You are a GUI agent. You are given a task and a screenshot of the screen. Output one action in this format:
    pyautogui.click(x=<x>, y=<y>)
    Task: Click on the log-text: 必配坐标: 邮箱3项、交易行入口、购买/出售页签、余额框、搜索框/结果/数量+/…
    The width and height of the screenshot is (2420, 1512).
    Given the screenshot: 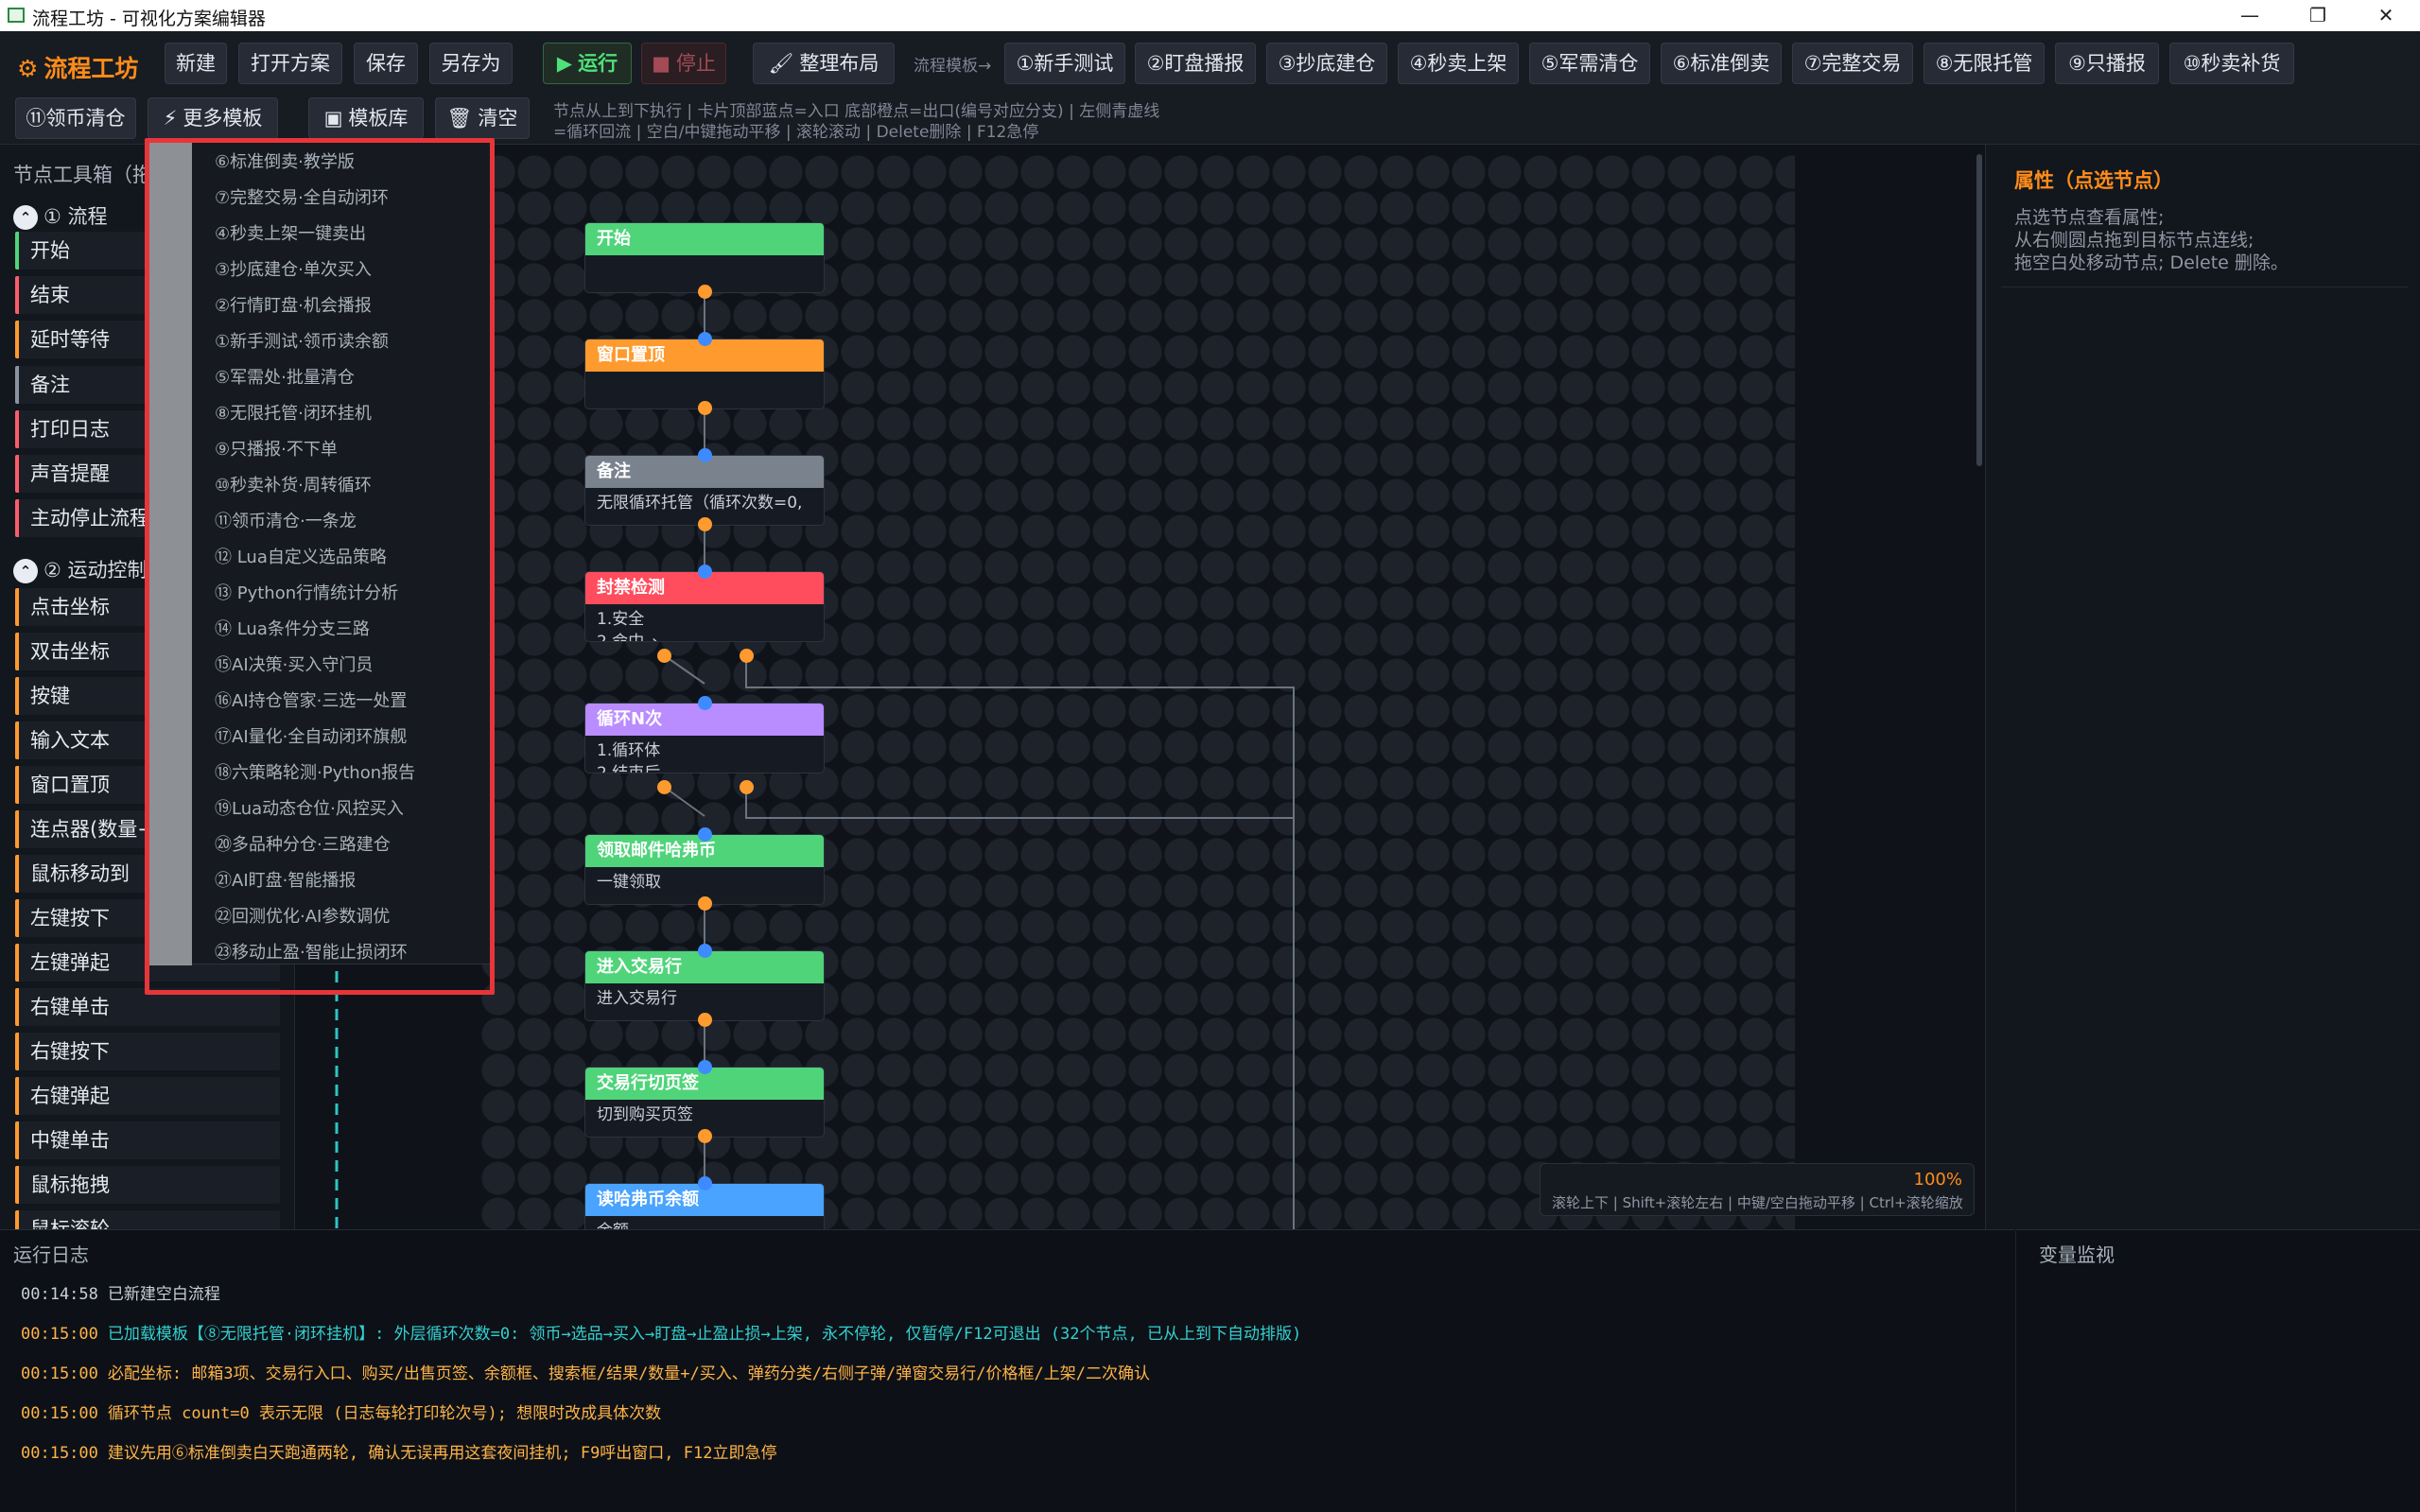 What is the action you would take?
    pyautogui.click(x=629, y=1373)
    